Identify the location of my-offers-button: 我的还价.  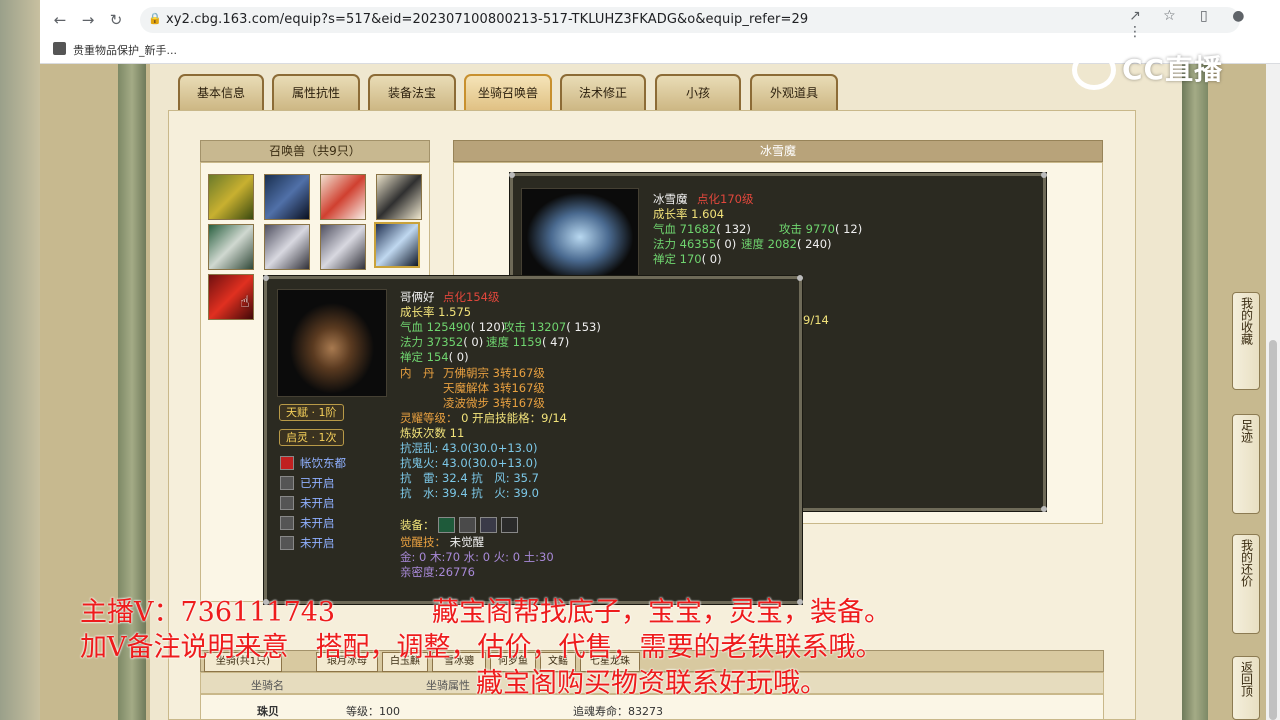
(1246, 584).